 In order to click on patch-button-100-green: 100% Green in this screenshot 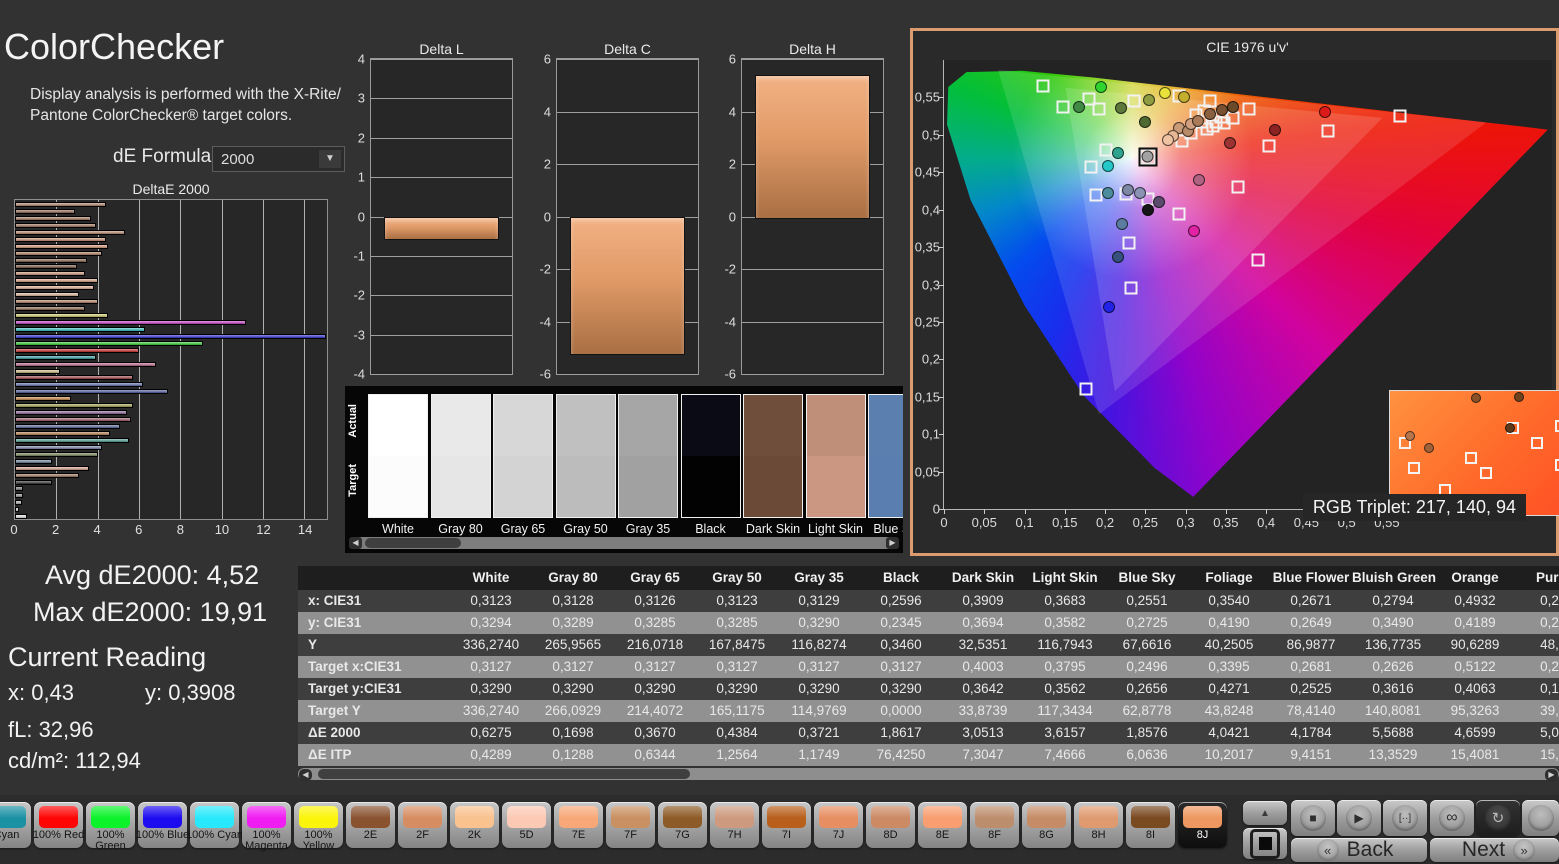, I will do `click(110, 827)`.